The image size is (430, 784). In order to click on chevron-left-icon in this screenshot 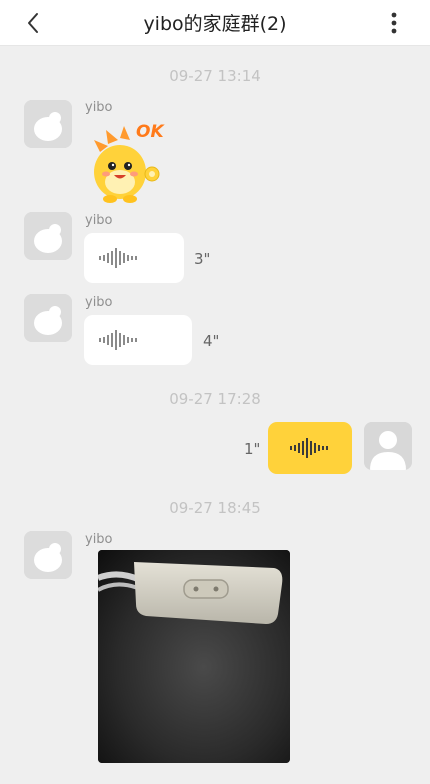, I will do `click(33, 23)`.